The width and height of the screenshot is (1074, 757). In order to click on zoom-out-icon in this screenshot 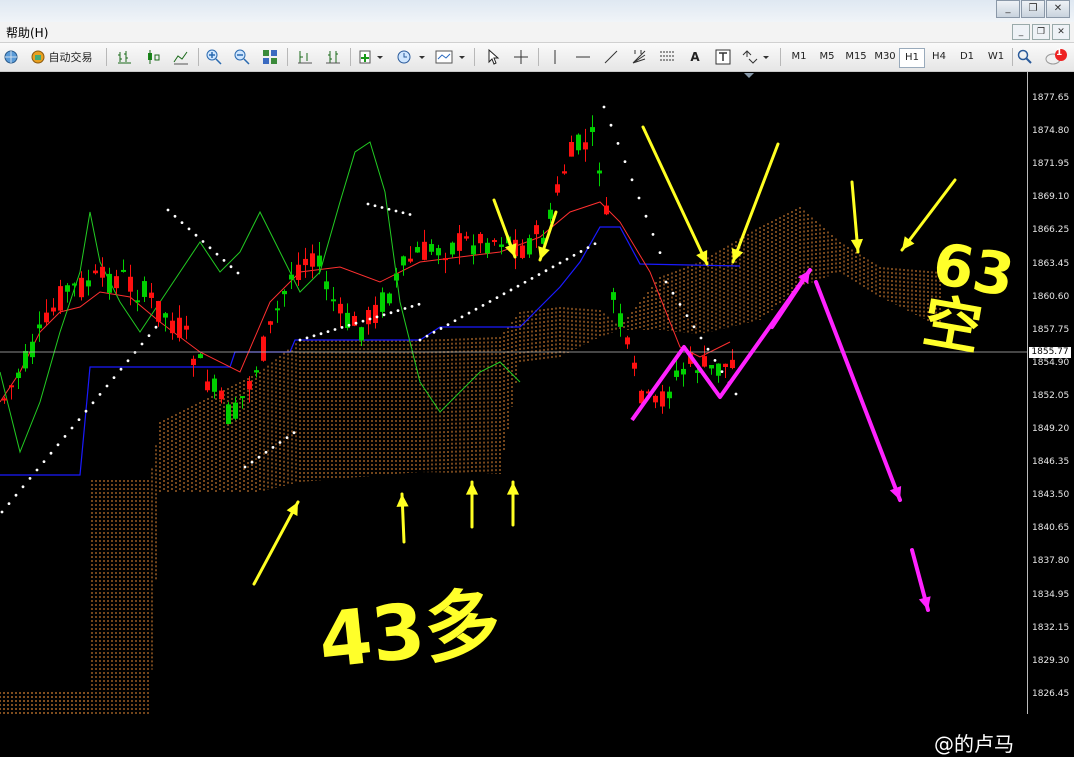, I will do `click(242, 57)`.